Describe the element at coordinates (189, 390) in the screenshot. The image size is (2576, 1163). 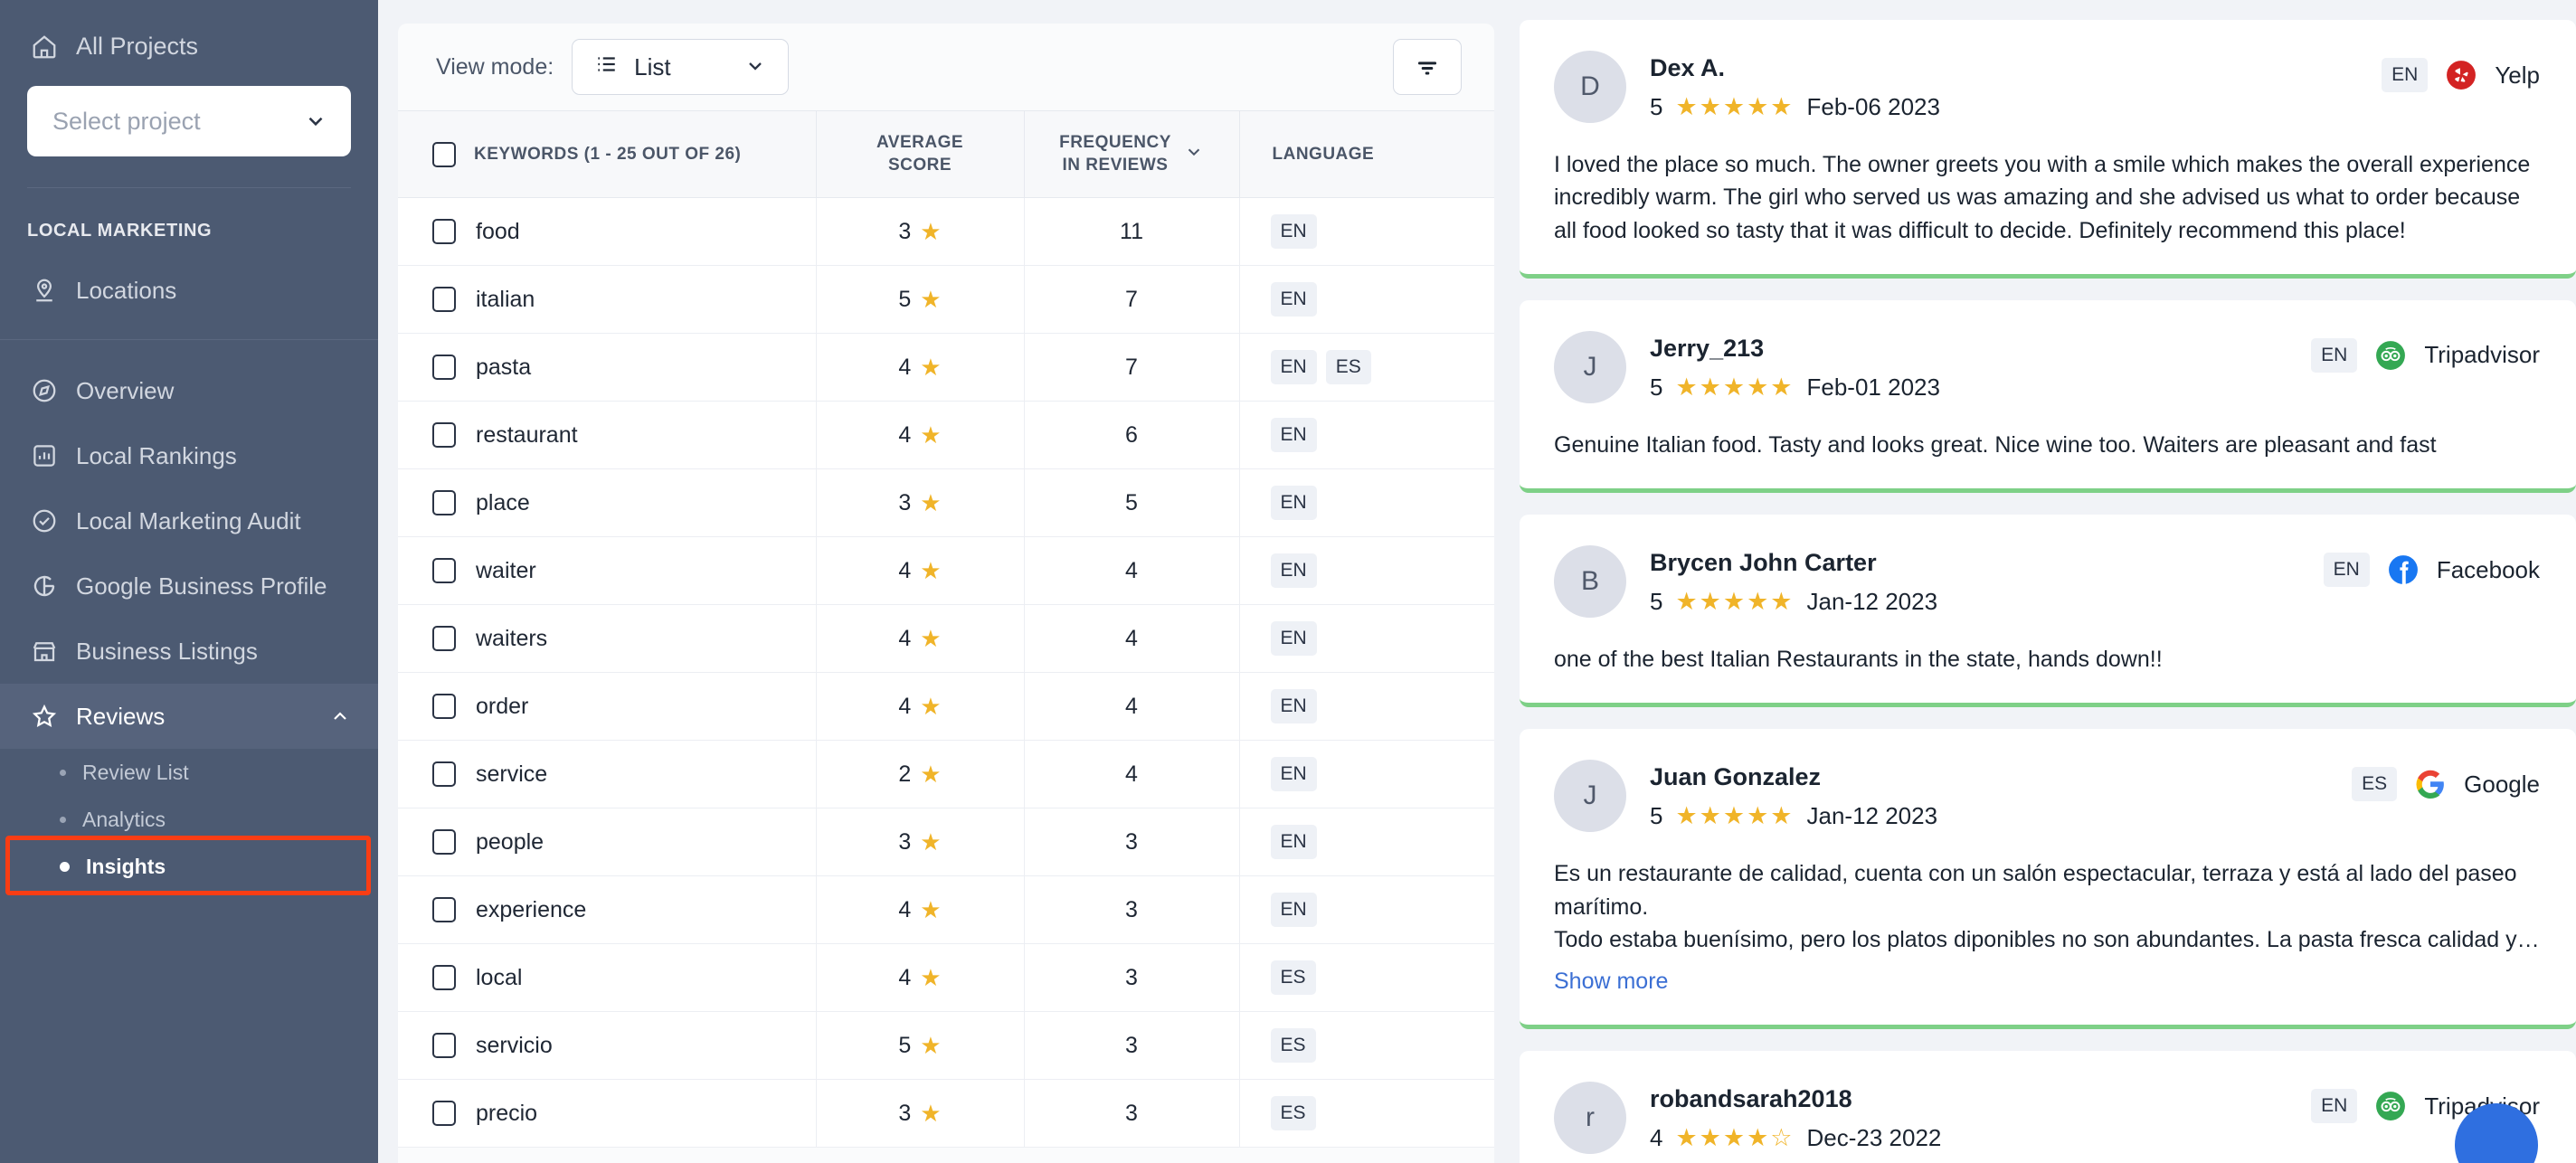
I see `sidebar-item-overview: Overview` at that location.